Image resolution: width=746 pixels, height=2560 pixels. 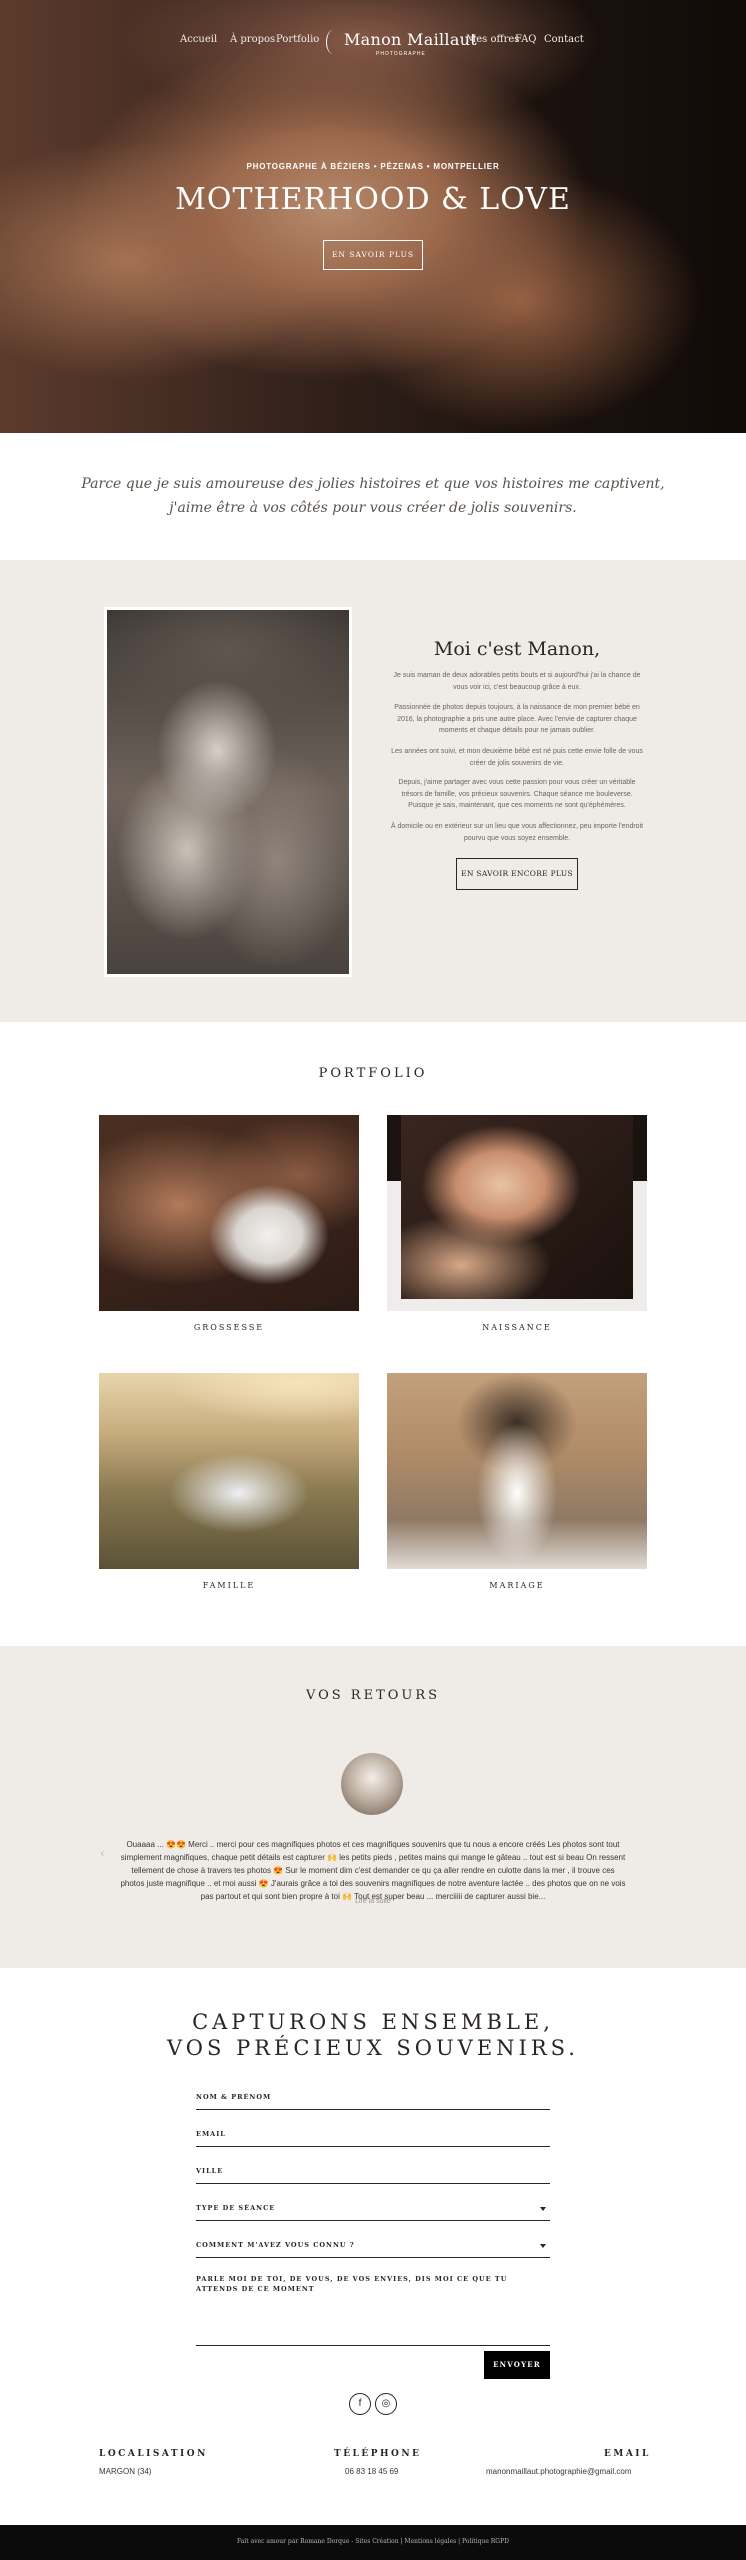 What do you see at coordinates (297, 39) in the screenshot?
I see `nav-portfolio: Portfolio` at bounding box center [297, 39].